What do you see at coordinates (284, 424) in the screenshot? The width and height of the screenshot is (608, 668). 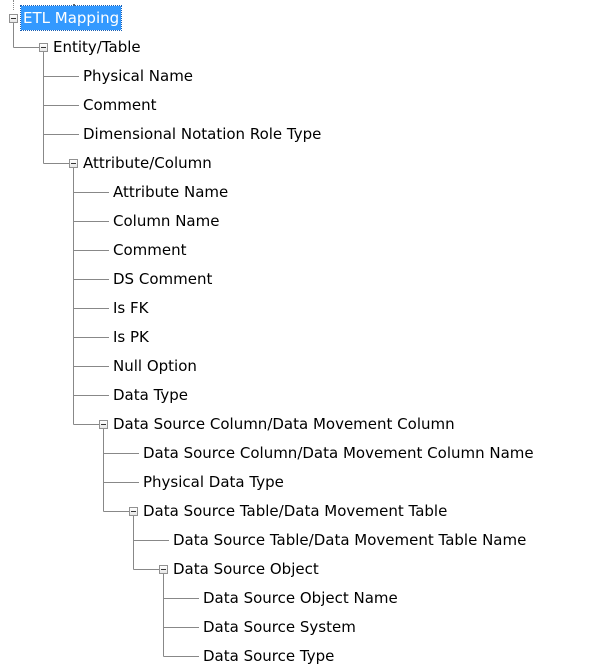 I see `tree-node-data-source-column-data-movement-column: Data Source Column/Data Movement Column` at bounding box center [284, 424].